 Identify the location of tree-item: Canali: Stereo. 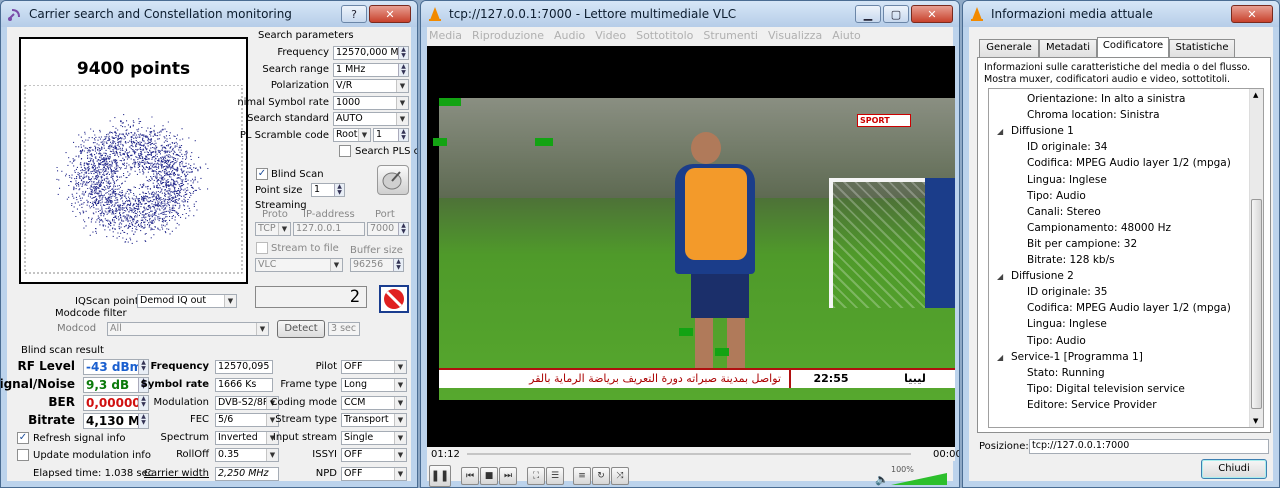
(1064, 212).